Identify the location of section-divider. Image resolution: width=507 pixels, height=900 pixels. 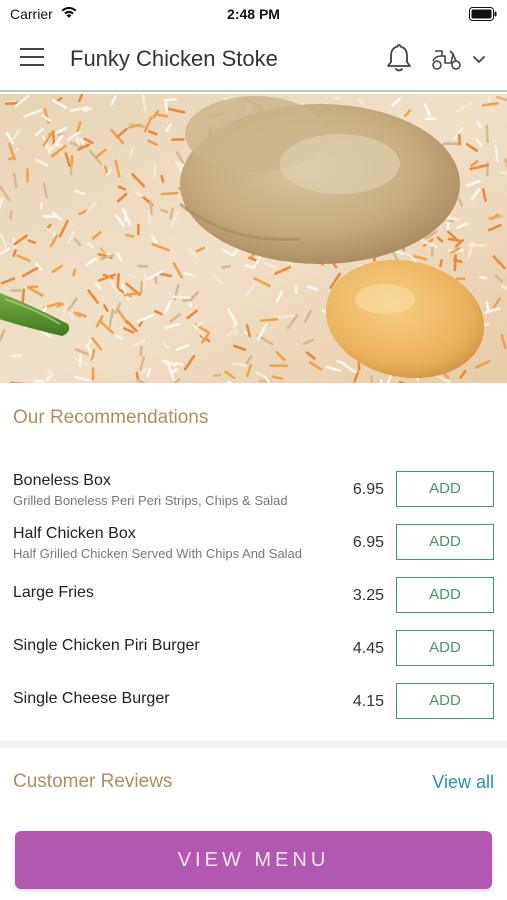
(253, 744).